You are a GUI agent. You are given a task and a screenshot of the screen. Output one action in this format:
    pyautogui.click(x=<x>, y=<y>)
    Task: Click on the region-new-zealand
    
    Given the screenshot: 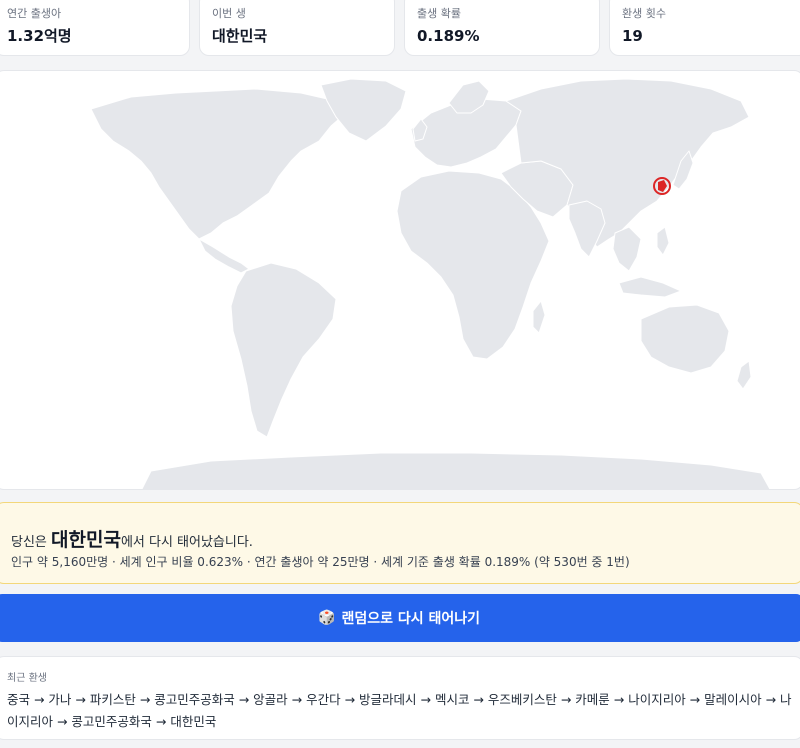 What is the action you would take?
    pyautogui.click(x=744, y=375)
    